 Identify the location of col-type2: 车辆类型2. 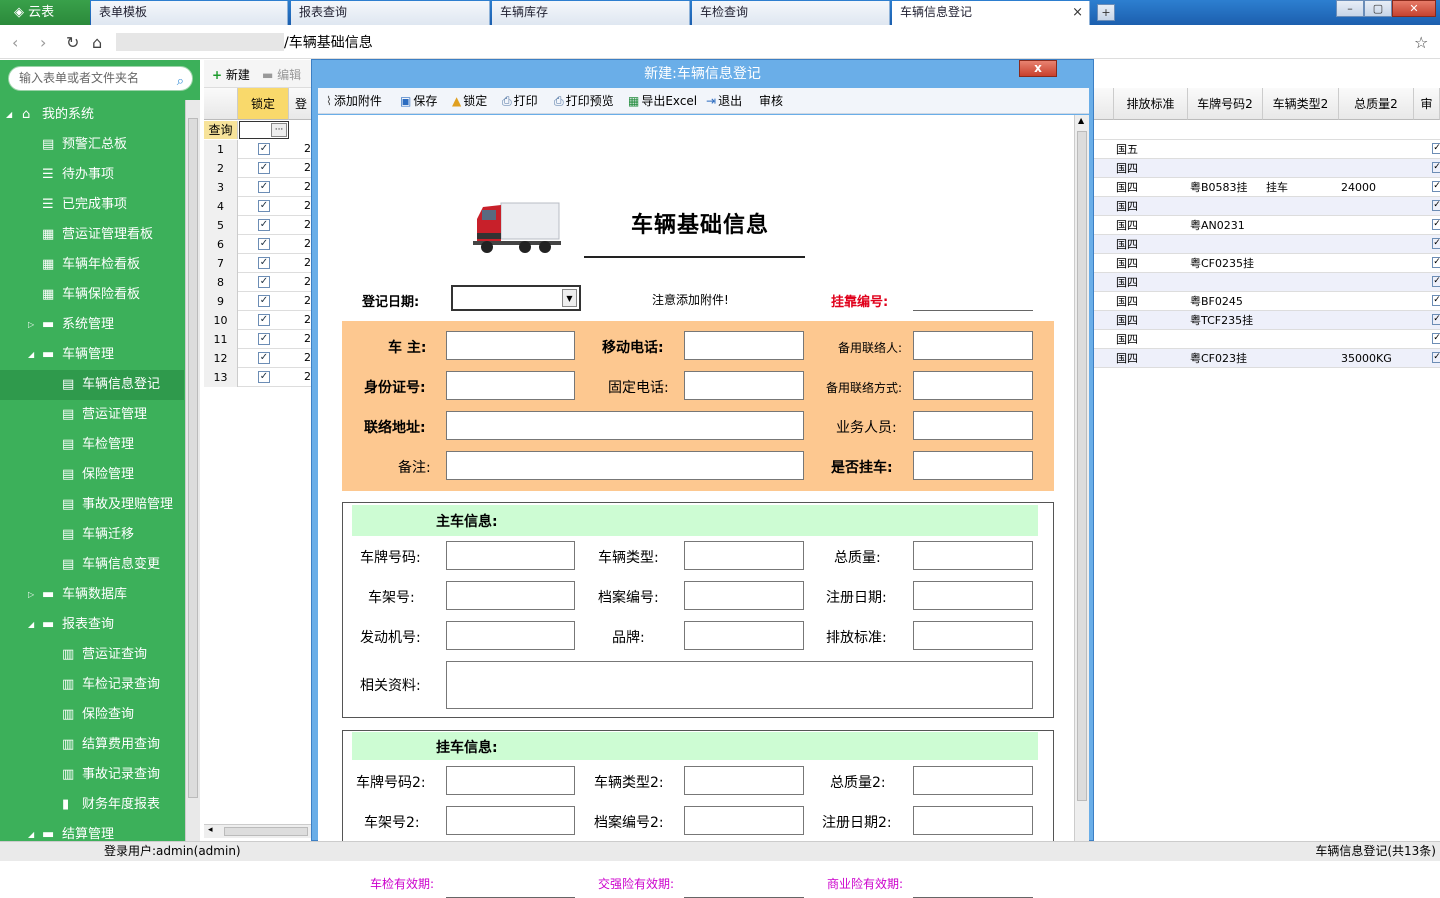
(1301, 104).